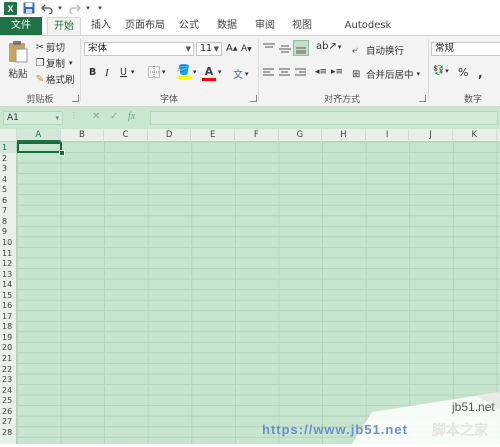 The height and width of the screenshot is (447, 500). What do you see at coordinates (74, 115) in the screenshot?
I see `drag-handle-icon: ⋮` at bounding box center [74, 115].